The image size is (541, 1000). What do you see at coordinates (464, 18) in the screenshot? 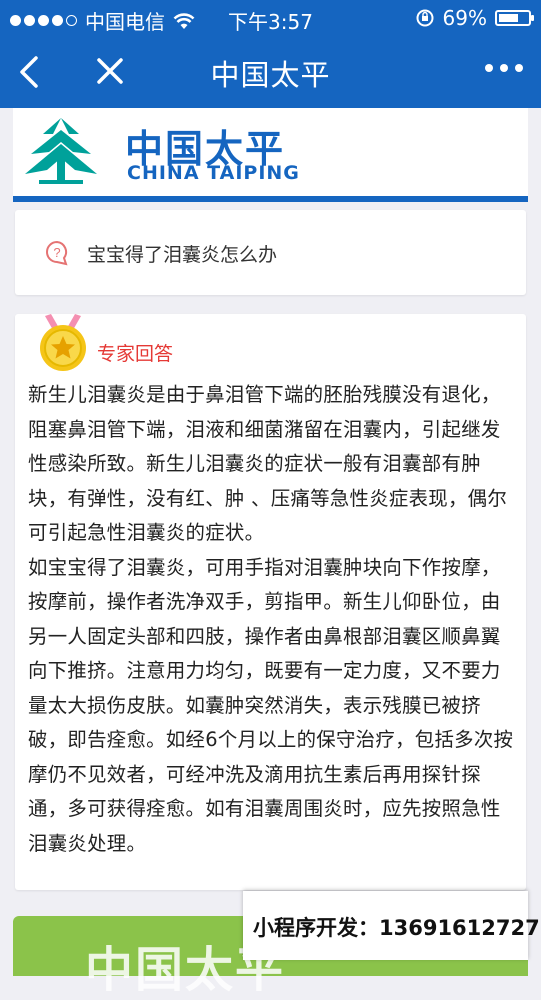
I see `battery-percent: 69%` at bounding box center [464, 18].